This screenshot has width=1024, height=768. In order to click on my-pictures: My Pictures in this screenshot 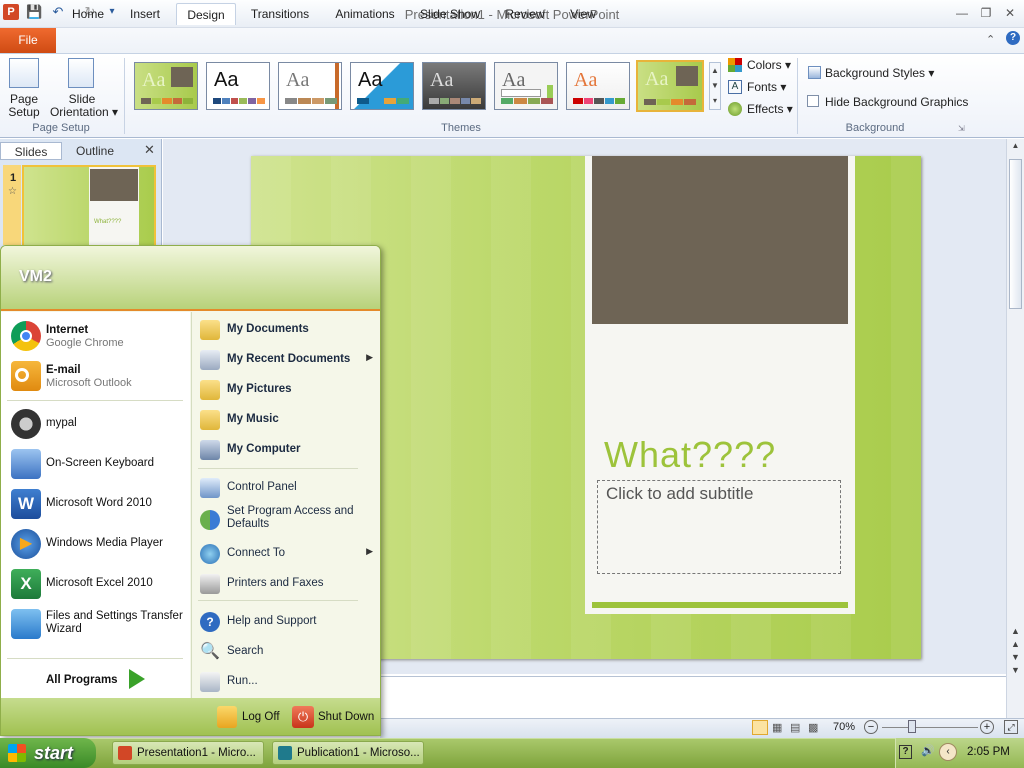, I will do `click(286, 390)`.